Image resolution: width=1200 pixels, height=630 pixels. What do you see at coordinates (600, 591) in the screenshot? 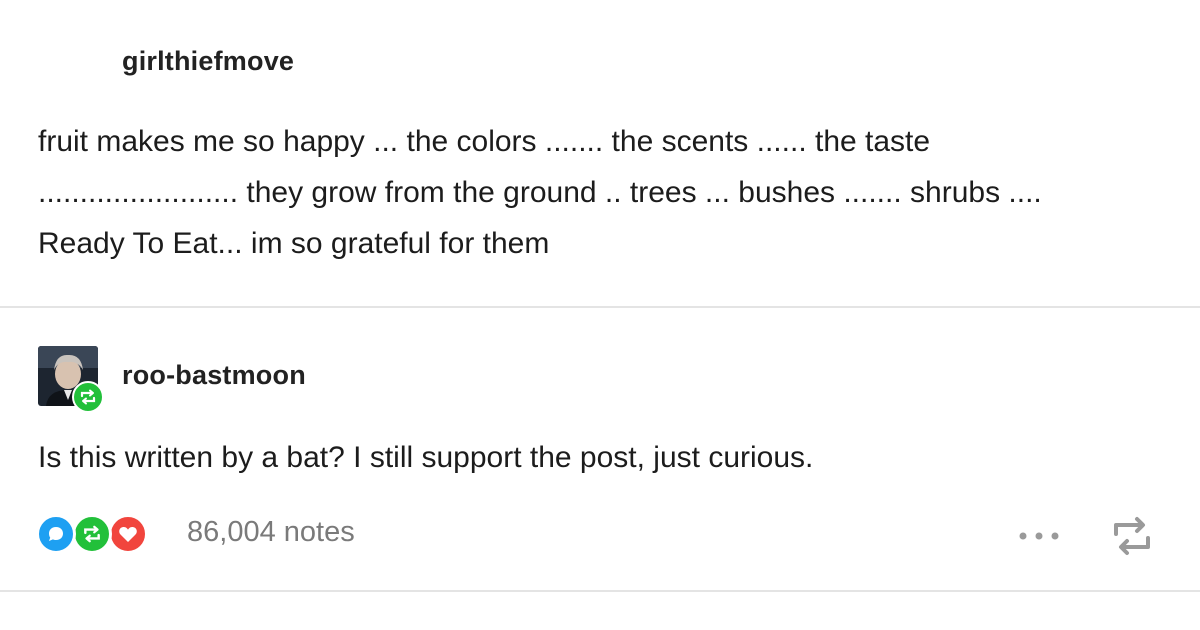
I see `footer-divider` at bounding box center [600, 591].